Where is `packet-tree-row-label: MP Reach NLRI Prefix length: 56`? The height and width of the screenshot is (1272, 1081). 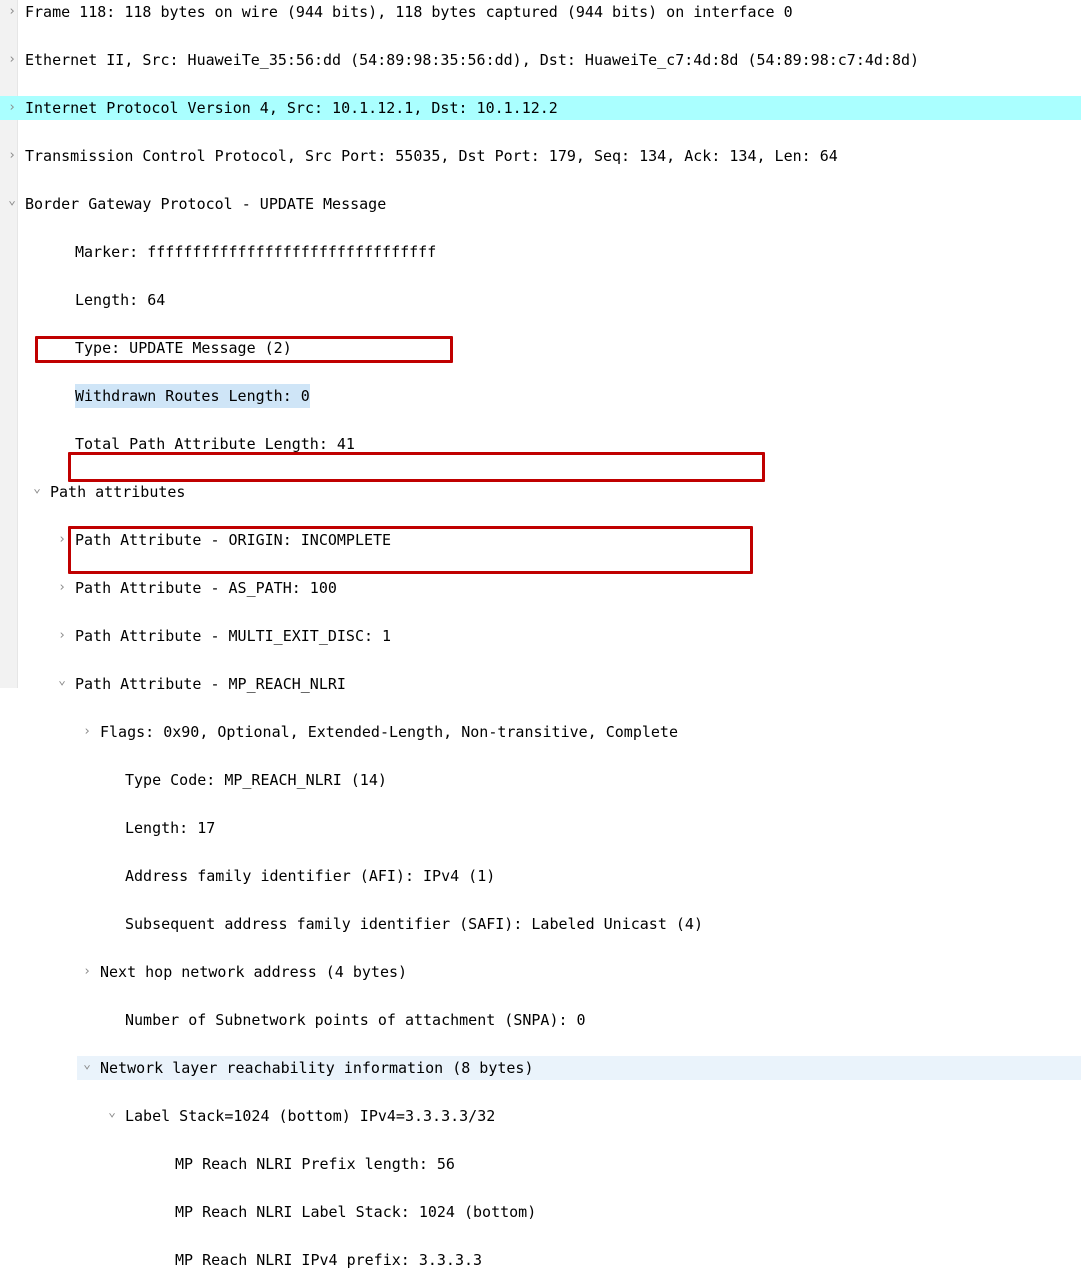 packet-tree-row-label: MP Reach NLRI Prefix length: 56 is located at coordinates (315, 1164).